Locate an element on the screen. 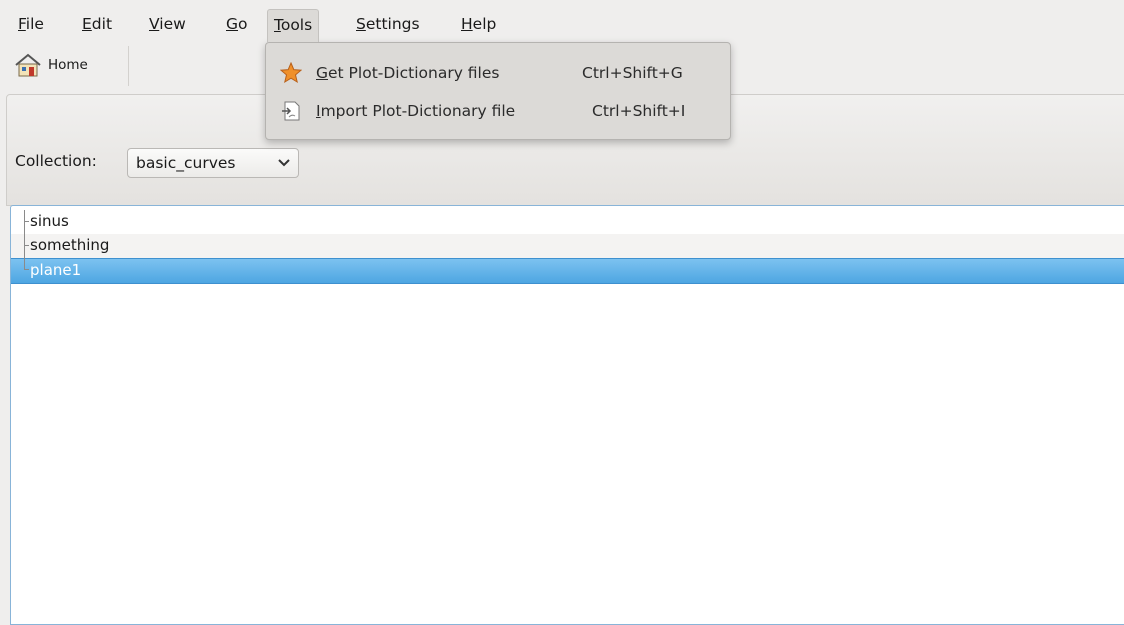 The width and height of the screenshot is (1124, 625). chevron-down-icon is located at coordinates (284, 168).